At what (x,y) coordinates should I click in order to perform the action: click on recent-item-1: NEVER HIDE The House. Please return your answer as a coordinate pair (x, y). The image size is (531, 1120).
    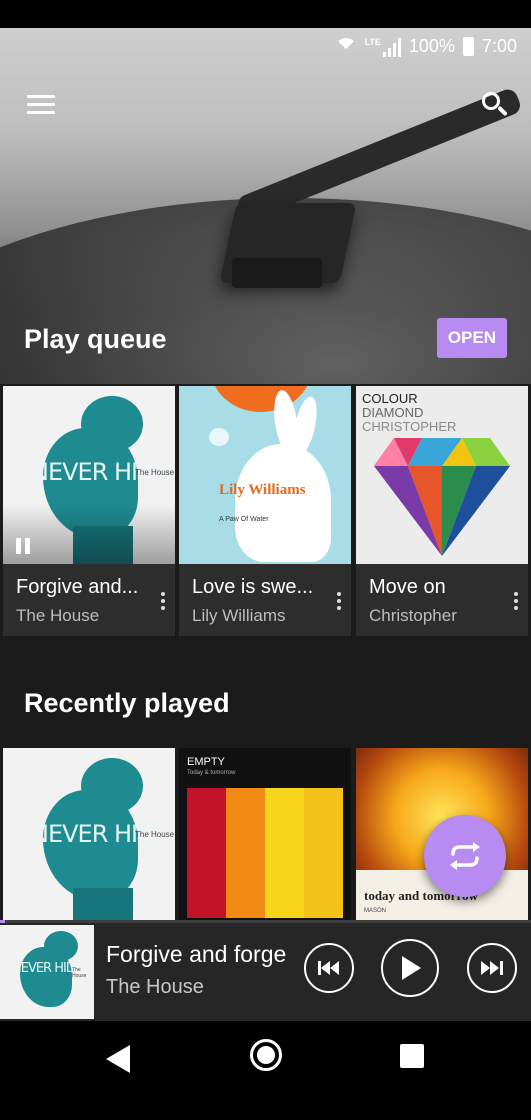
    Looking at the image, I should click on (89, 834).